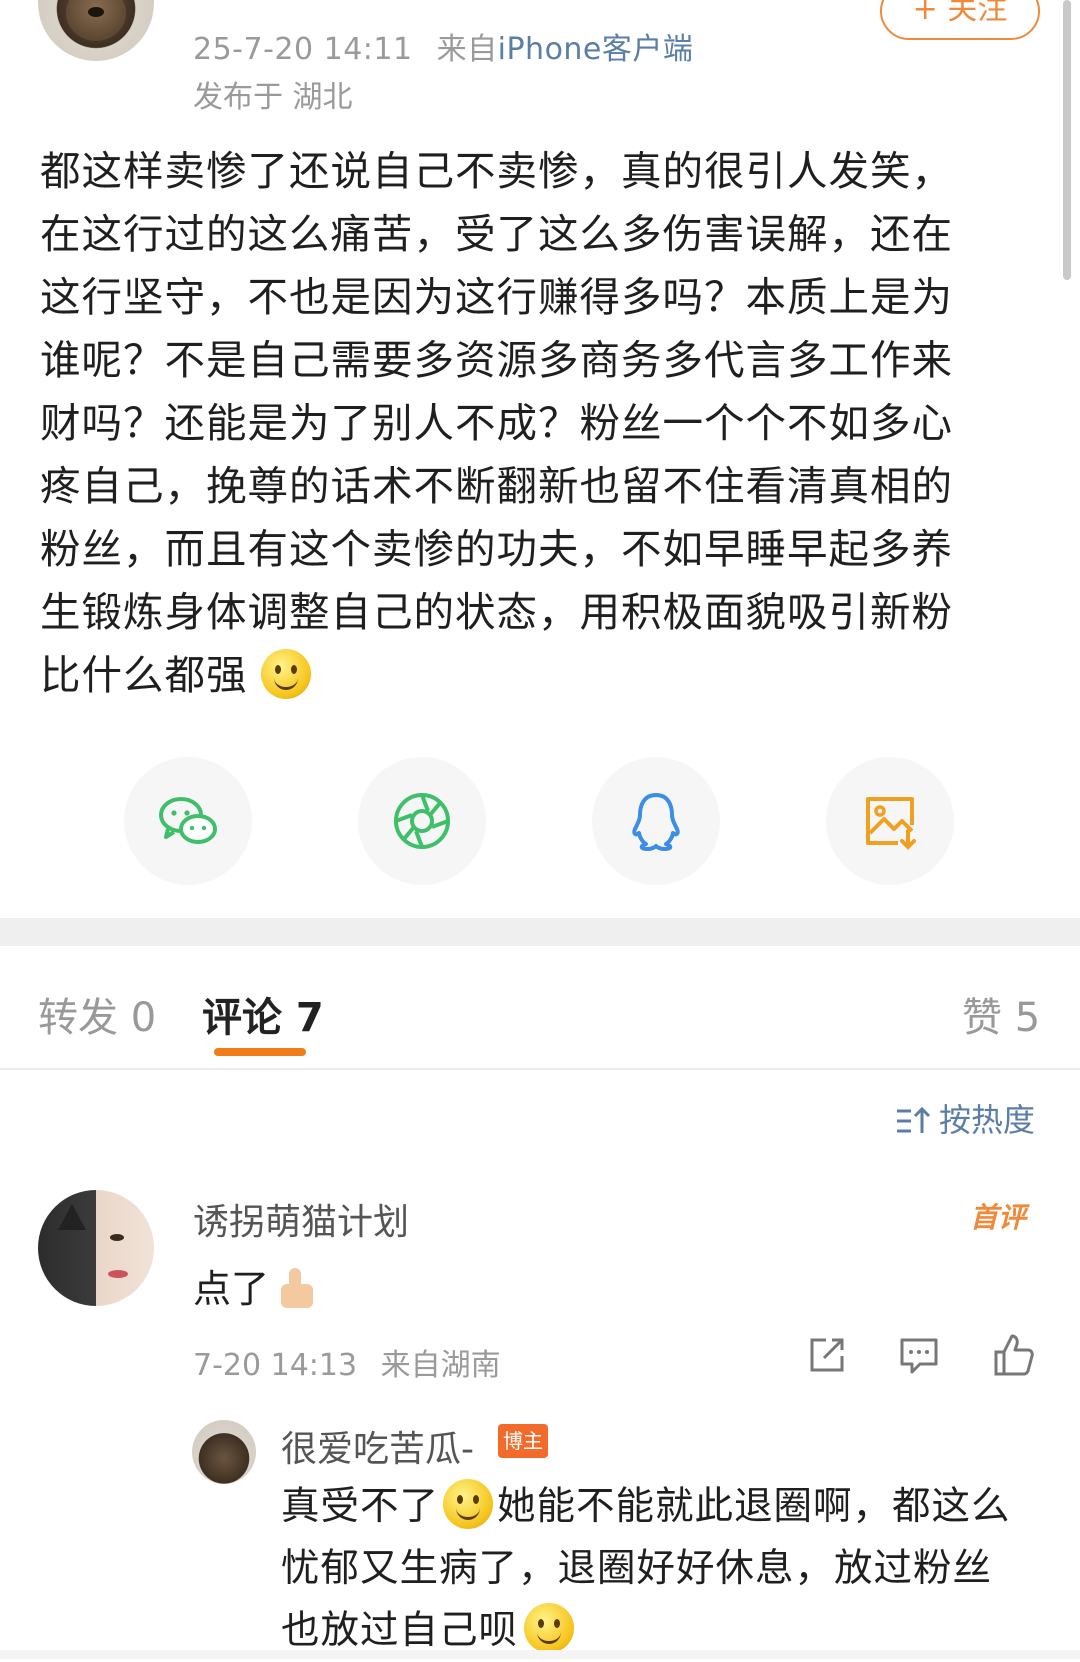 The image size is (1080, 1662). I want to click on follow-button: + 关注, so click(960, 20).